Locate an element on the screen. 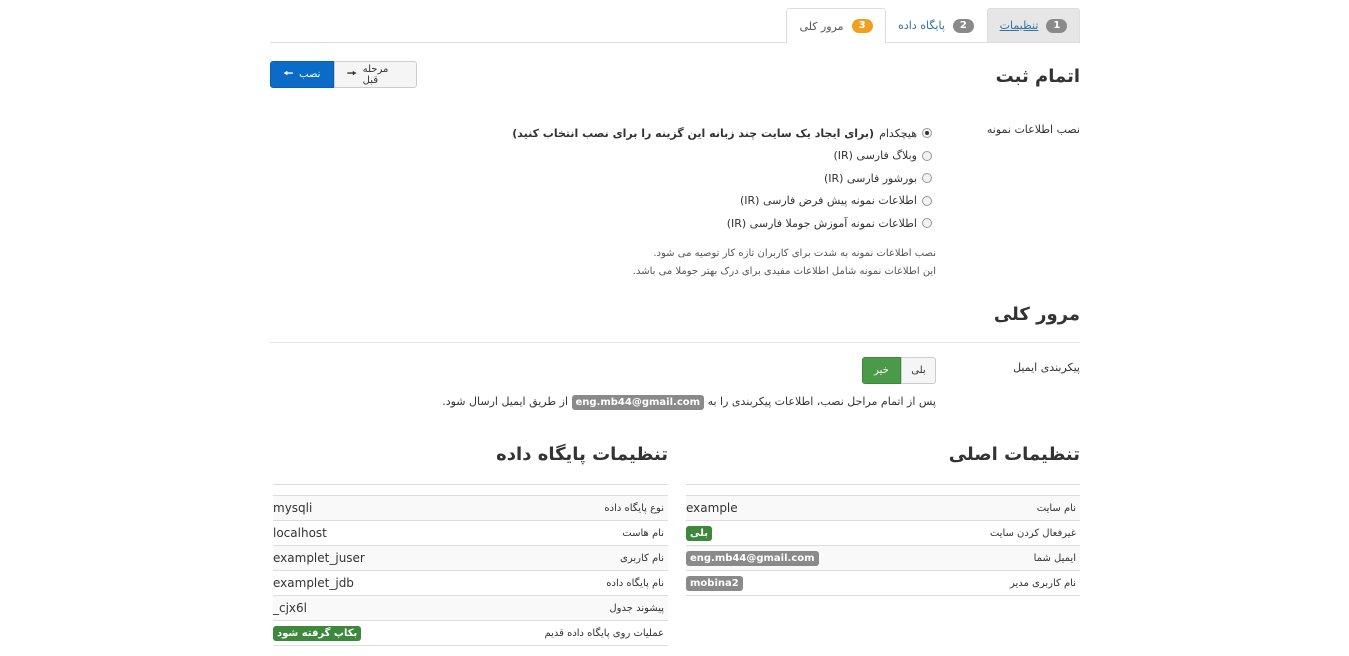  finish-title: اتمام ثبت is located at coordinates (1037, 76).